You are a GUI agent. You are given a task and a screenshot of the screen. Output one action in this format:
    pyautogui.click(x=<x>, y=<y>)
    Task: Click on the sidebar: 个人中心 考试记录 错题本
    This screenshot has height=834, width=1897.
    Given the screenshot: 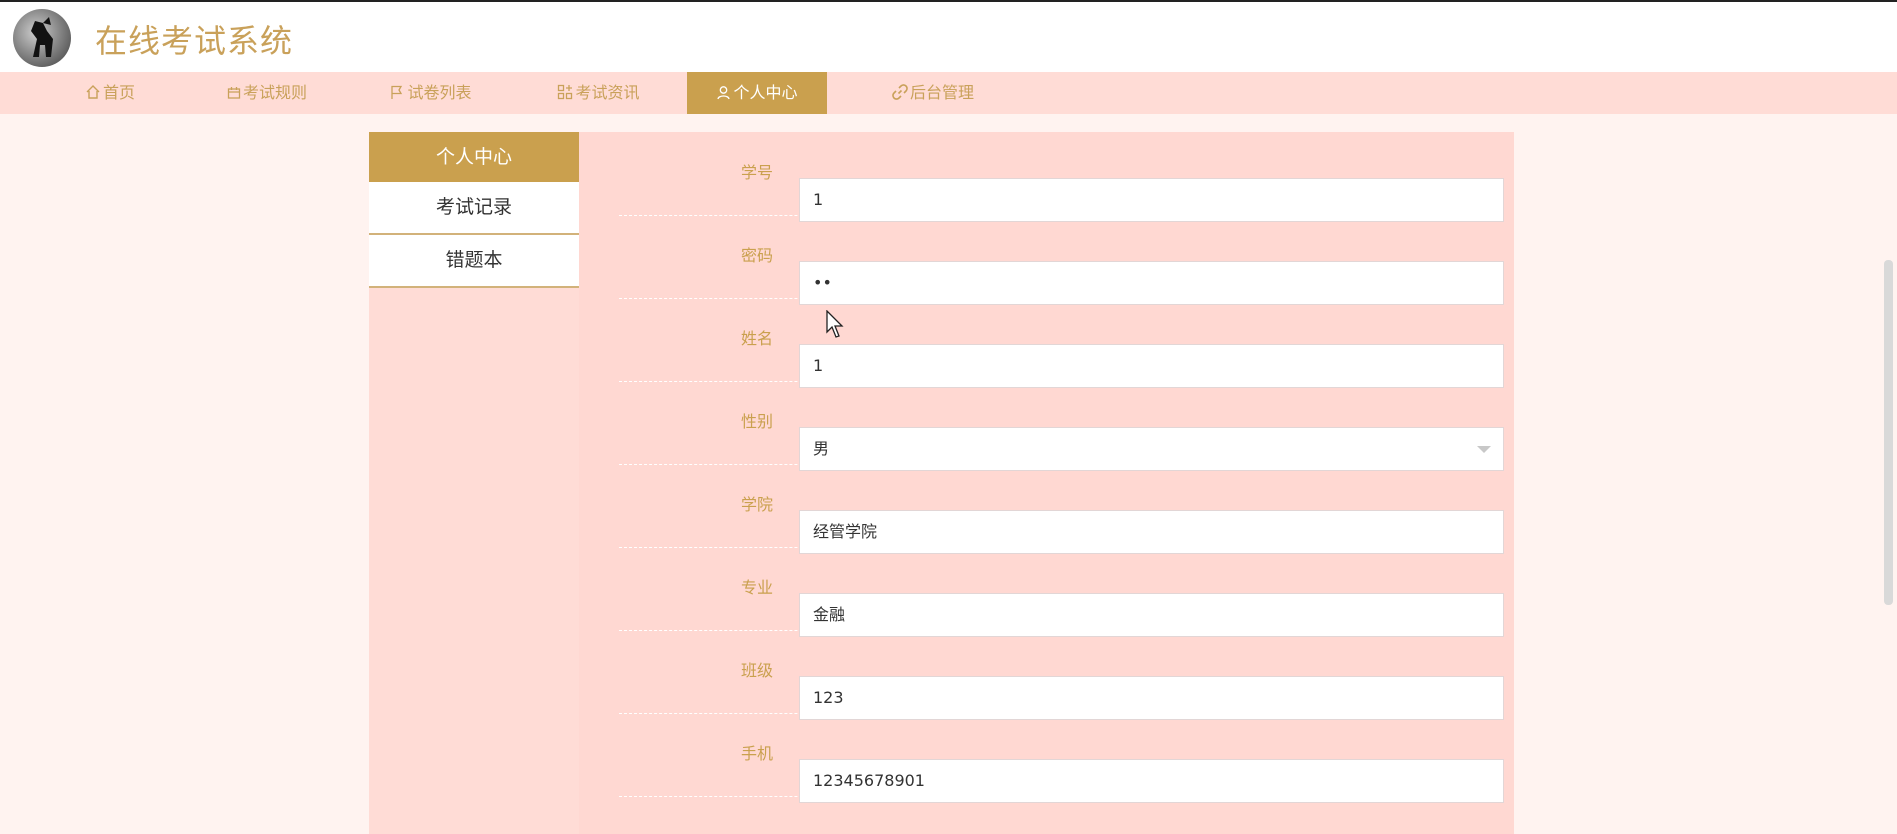 What is the action you would take?
    pyautogui.click(x=474, y=483)
    